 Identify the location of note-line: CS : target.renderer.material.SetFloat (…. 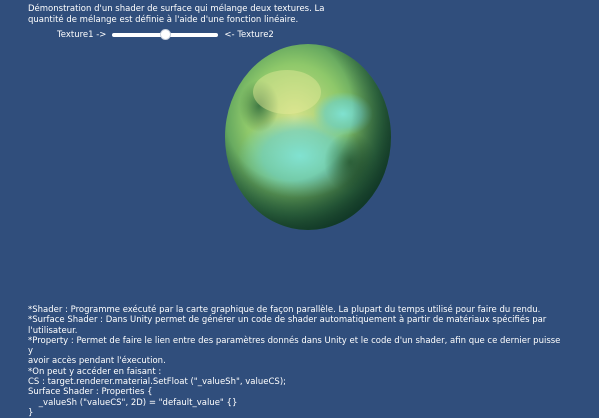
(157, 382).